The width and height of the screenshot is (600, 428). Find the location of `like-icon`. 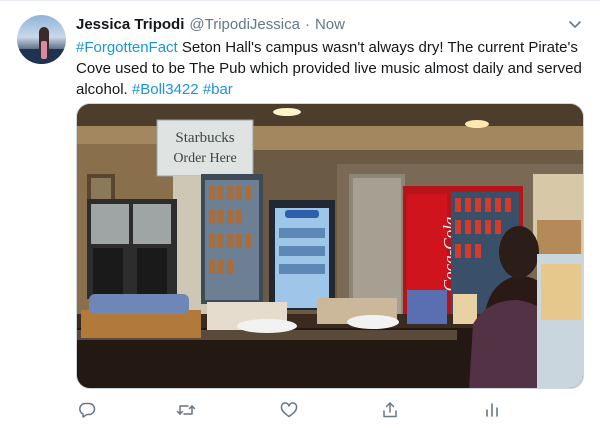

like-icon is located at coordinates (289, 410).